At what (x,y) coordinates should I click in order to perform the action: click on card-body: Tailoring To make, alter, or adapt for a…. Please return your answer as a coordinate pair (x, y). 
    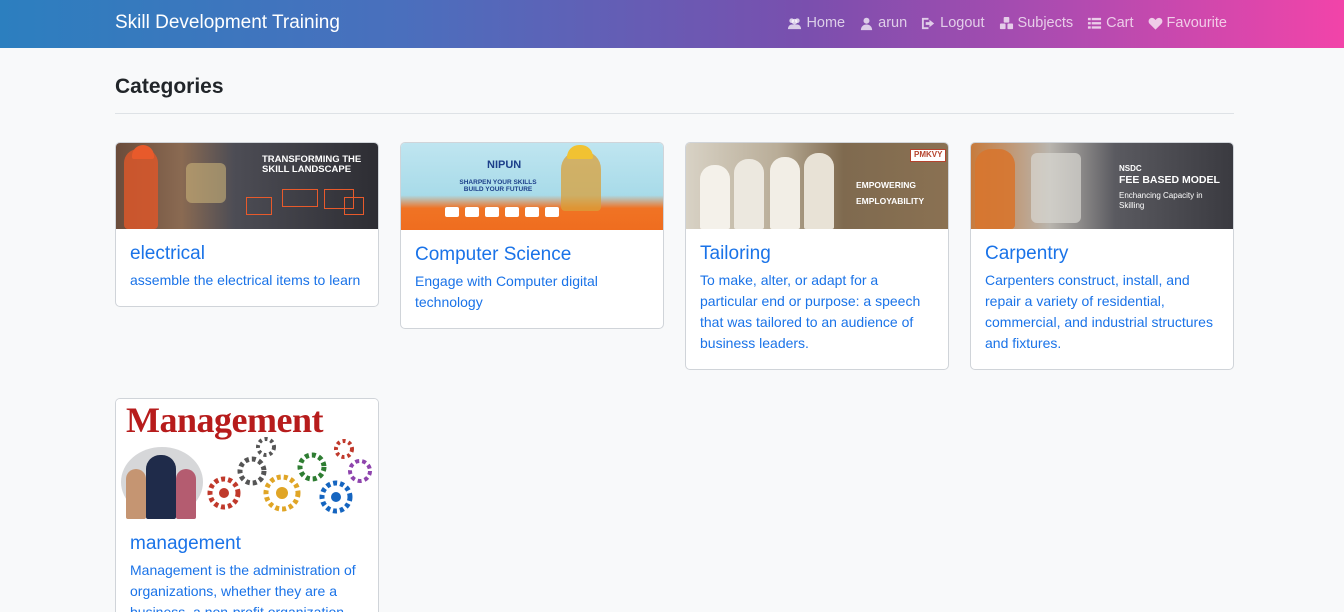
    Looking at the image, I should click on (817, 297).